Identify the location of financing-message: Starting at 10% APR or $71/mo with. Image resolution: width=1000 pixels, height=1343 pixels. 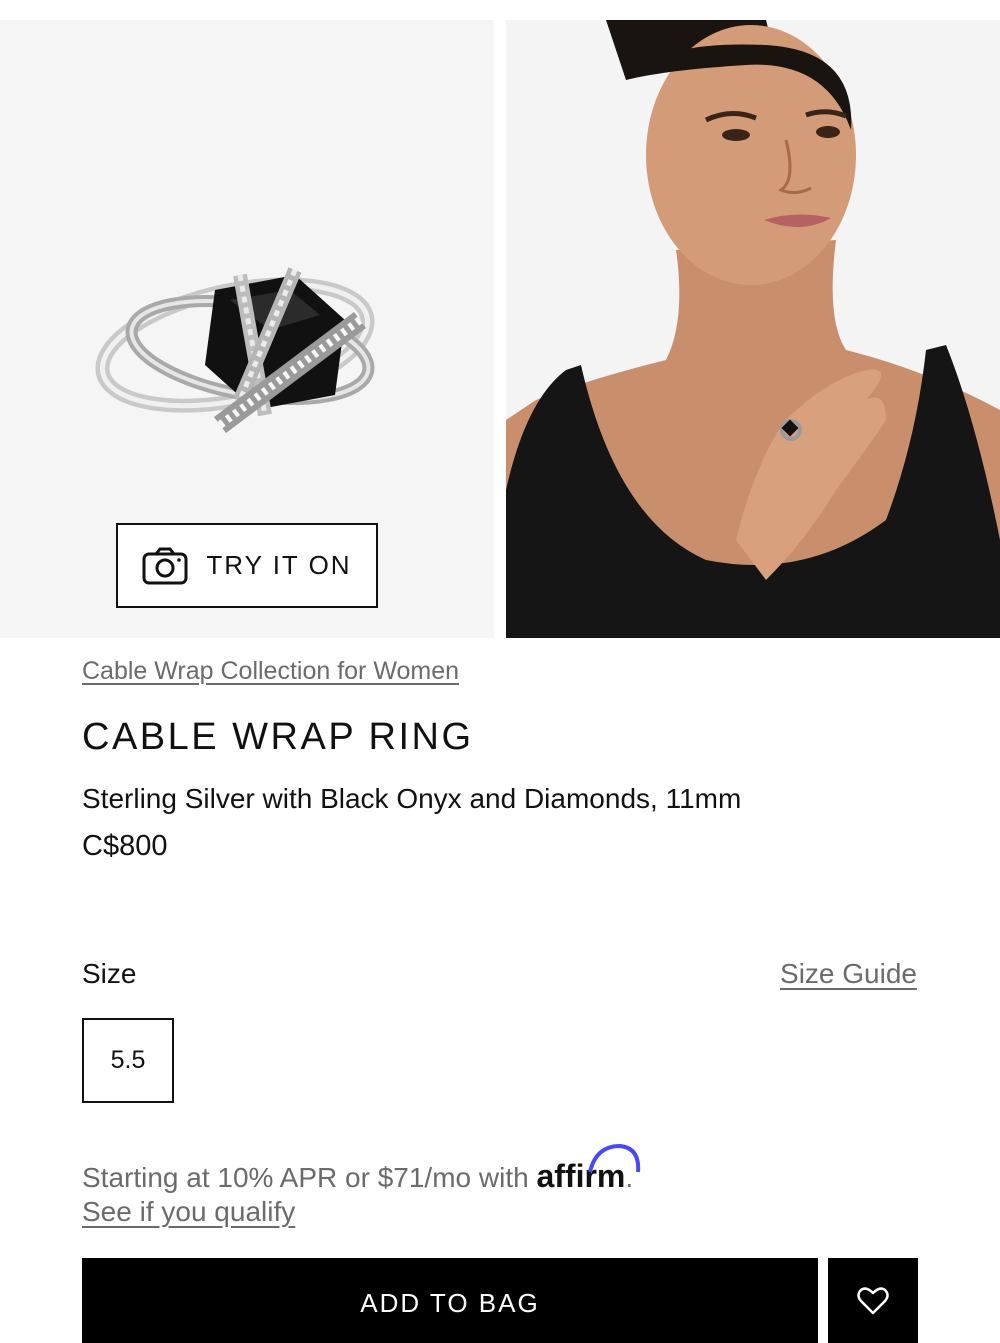
(309, 1177).